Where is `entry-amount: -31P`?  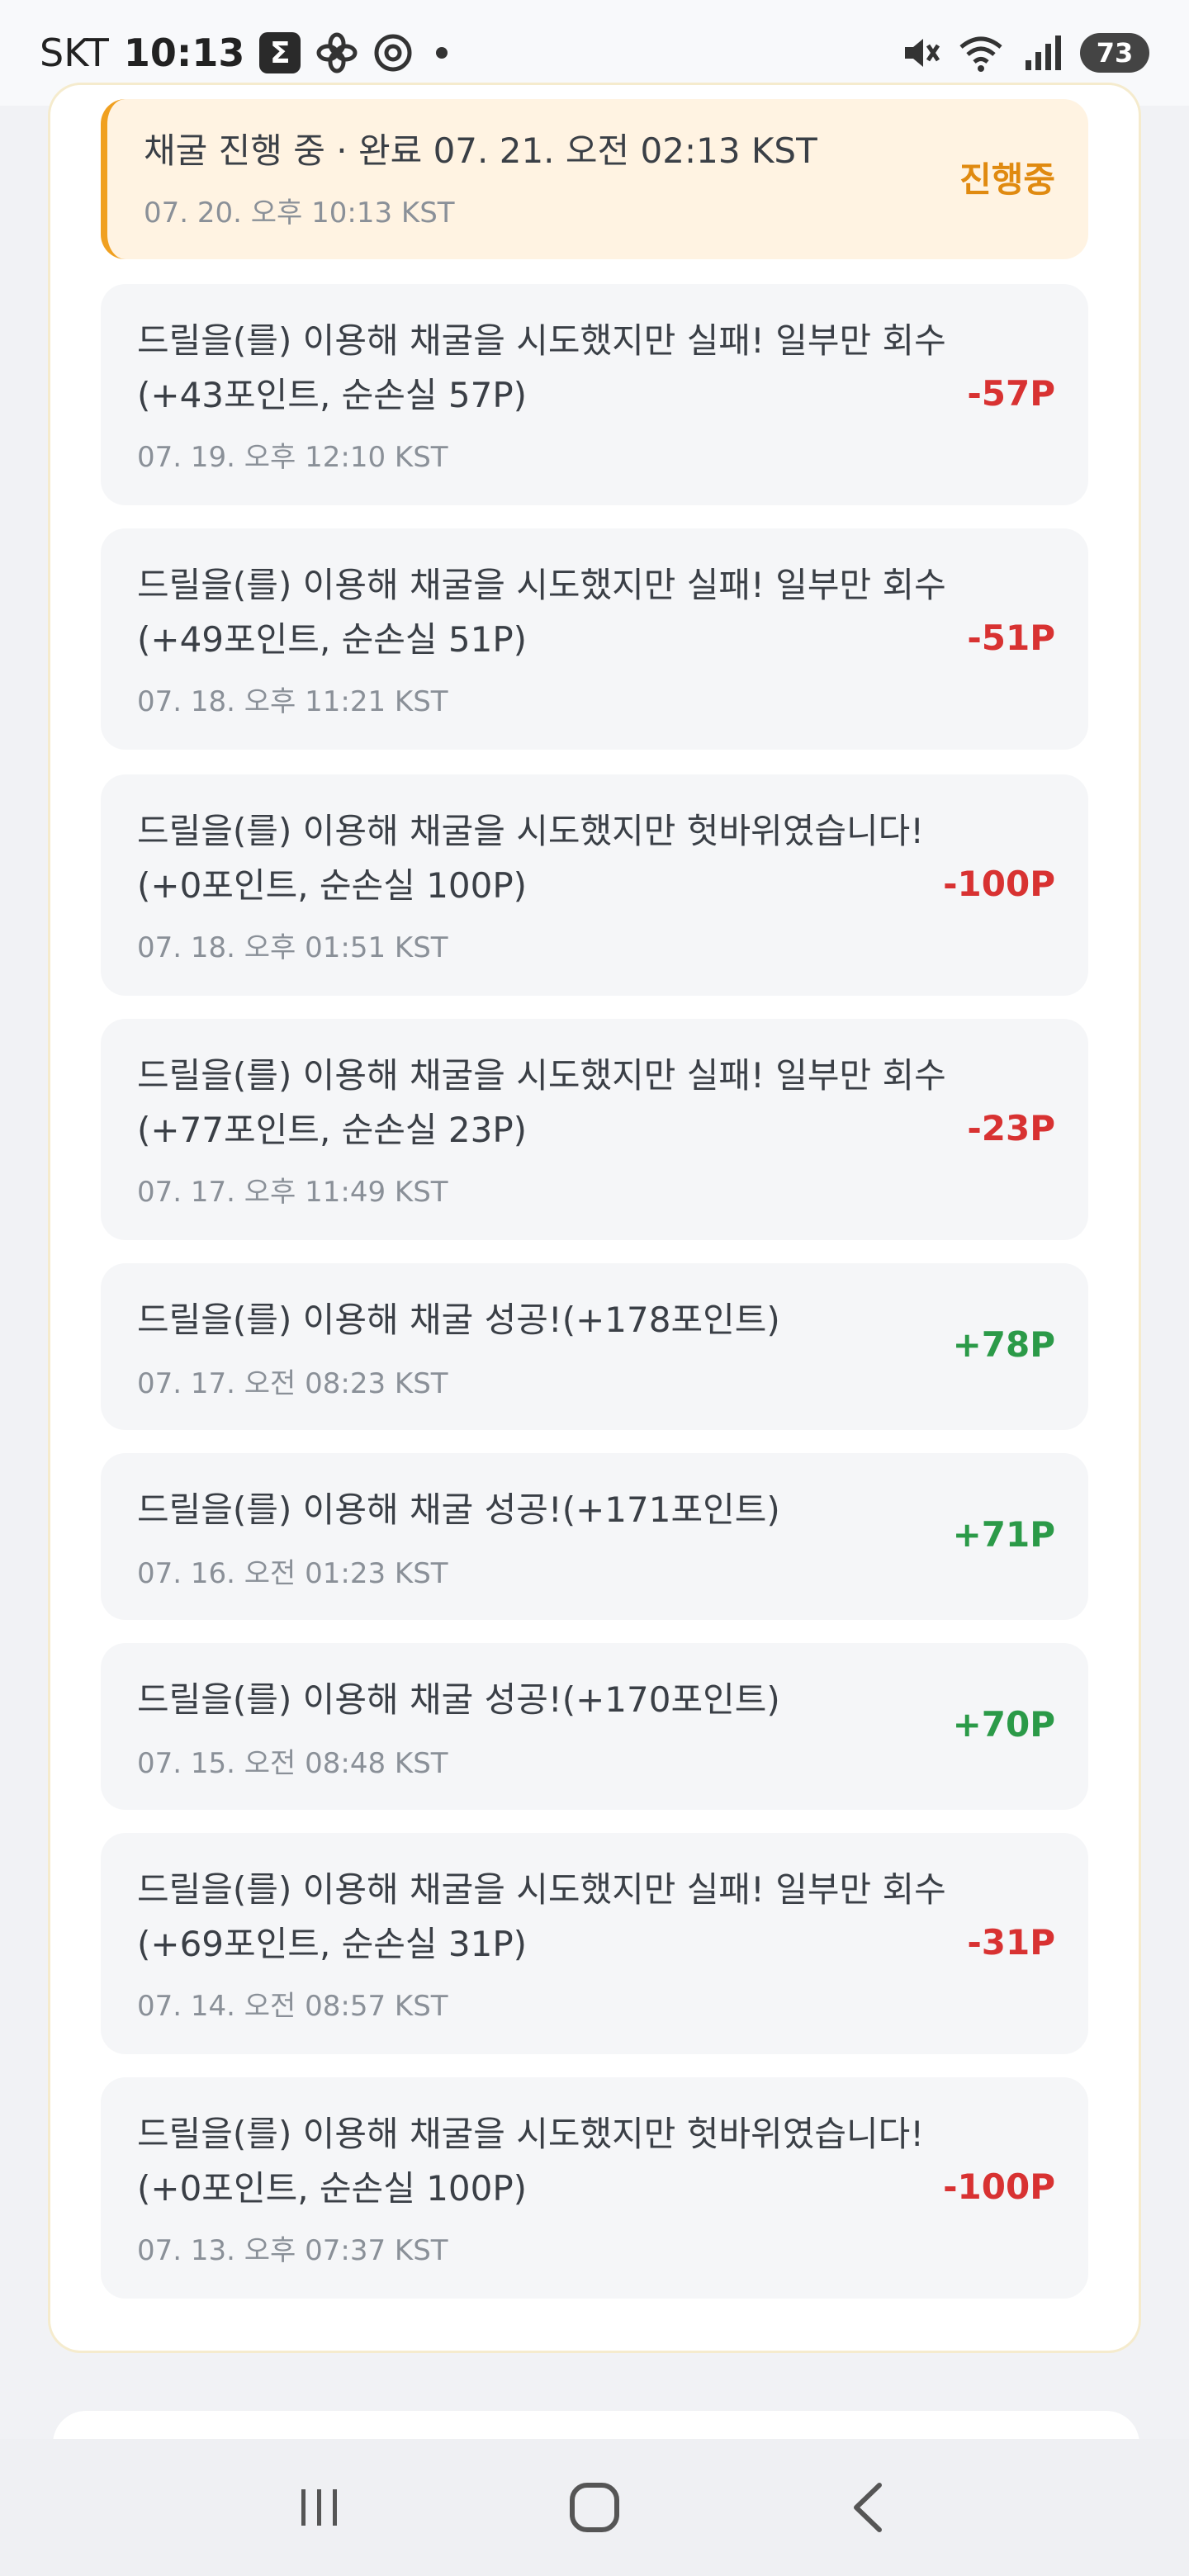 entry-amount: -31P is located at coordinates (1011, 1942).